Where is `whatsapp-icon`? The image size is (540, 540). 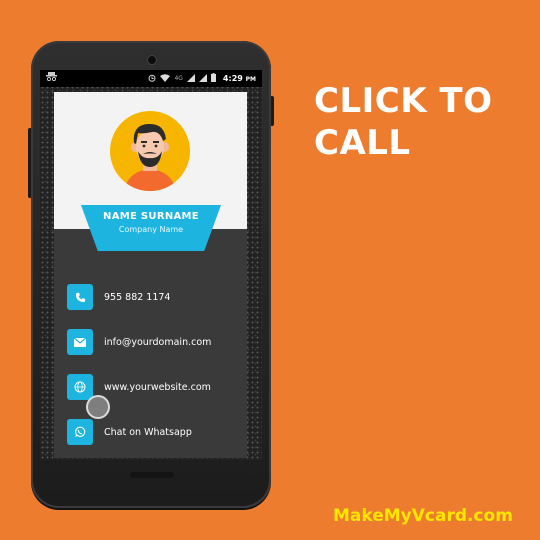 whatsapp-icon is located at coordinates (80, 432).